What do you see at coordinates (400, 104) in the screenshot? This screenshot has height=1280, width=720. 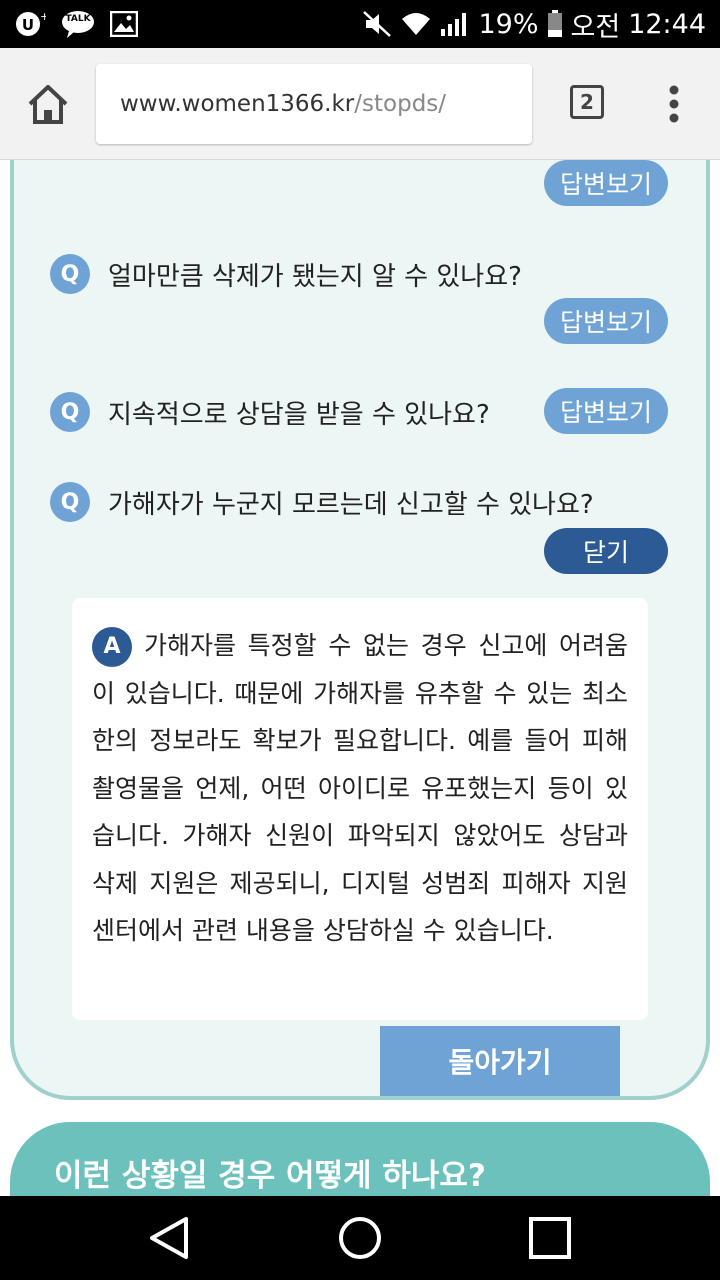 I see `url-path: /stopds/` at bounding box center [400, 104].